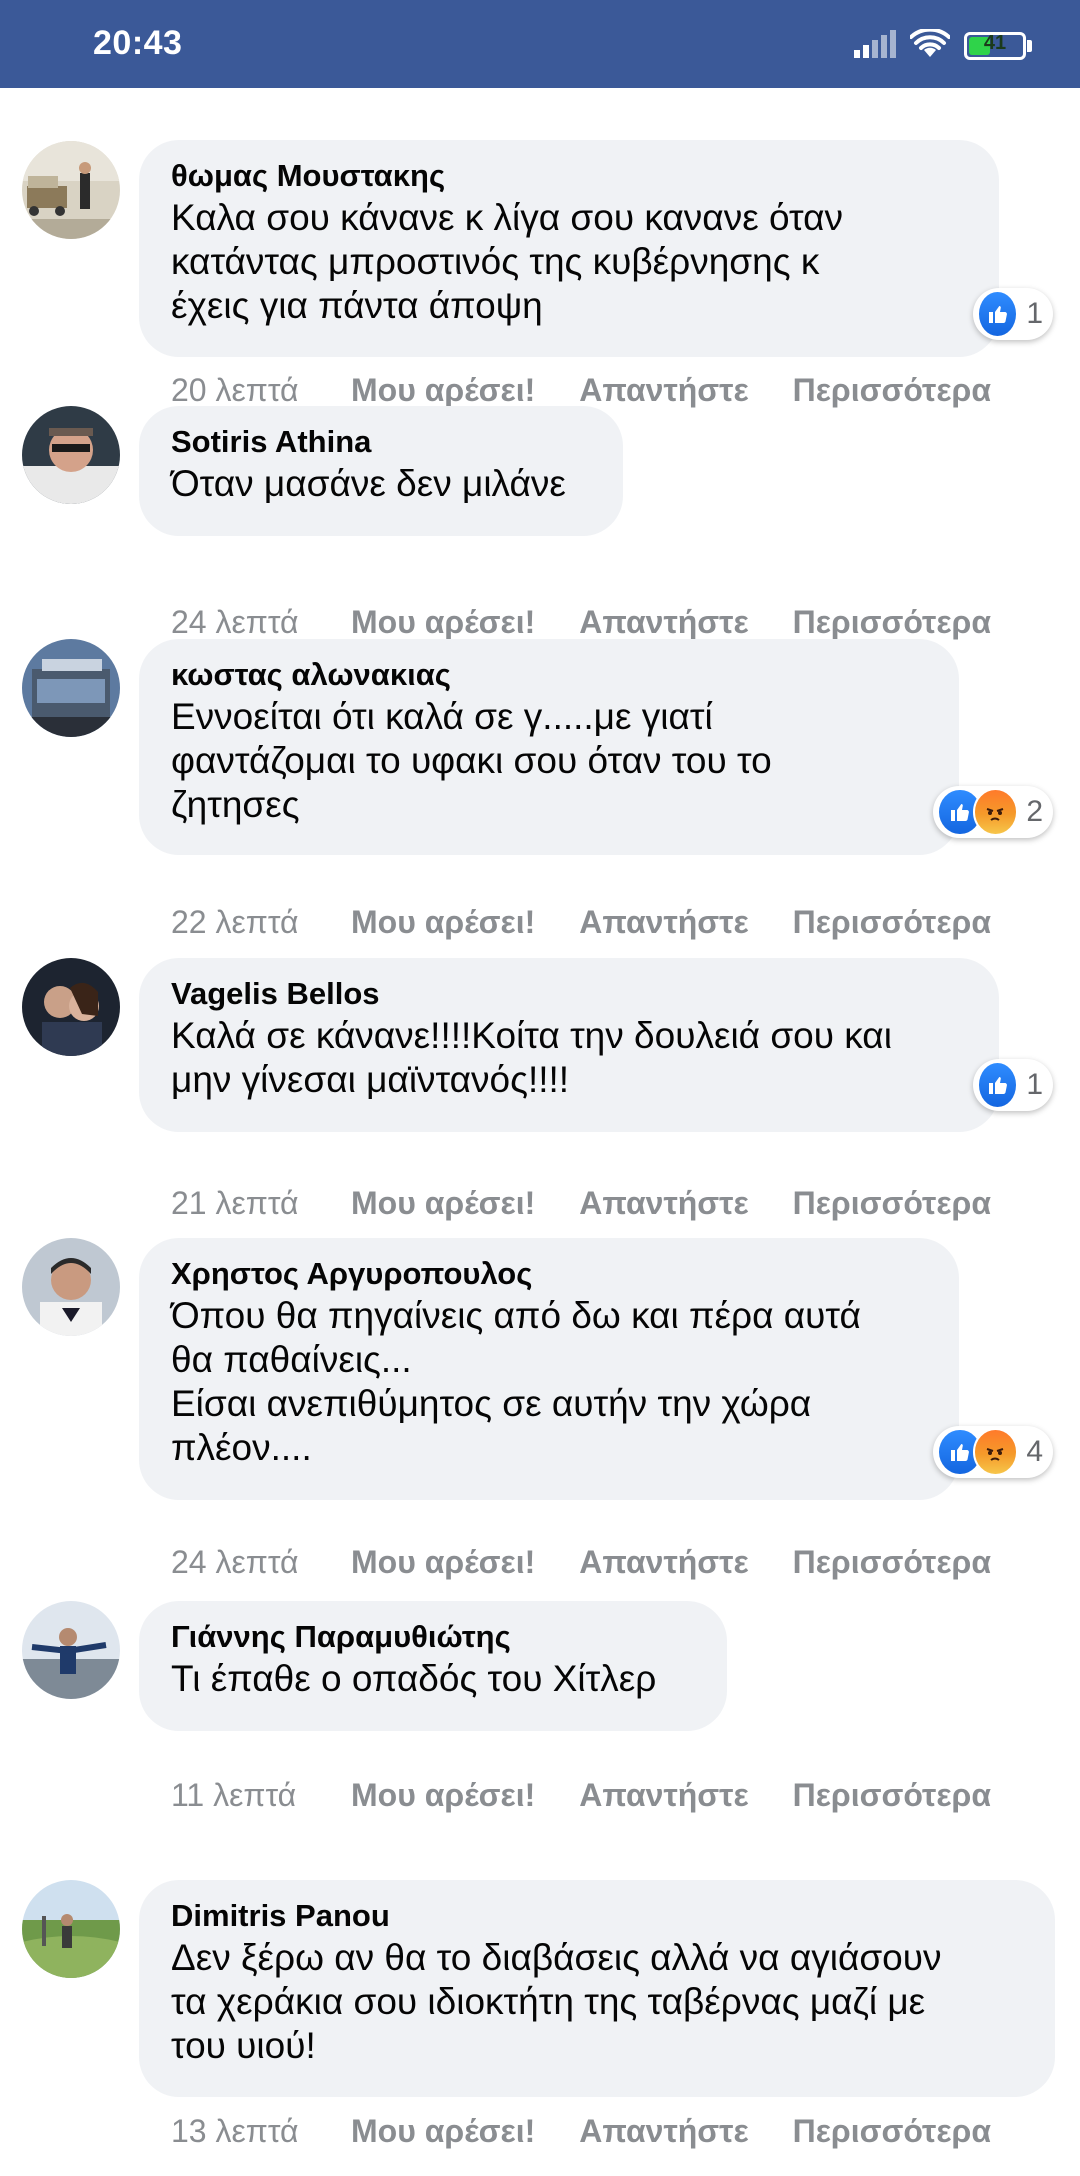 The width and height of the screenshot is (1080, 2176). I want to click on comment-author: Sotiris Athina, so click(381, 442).